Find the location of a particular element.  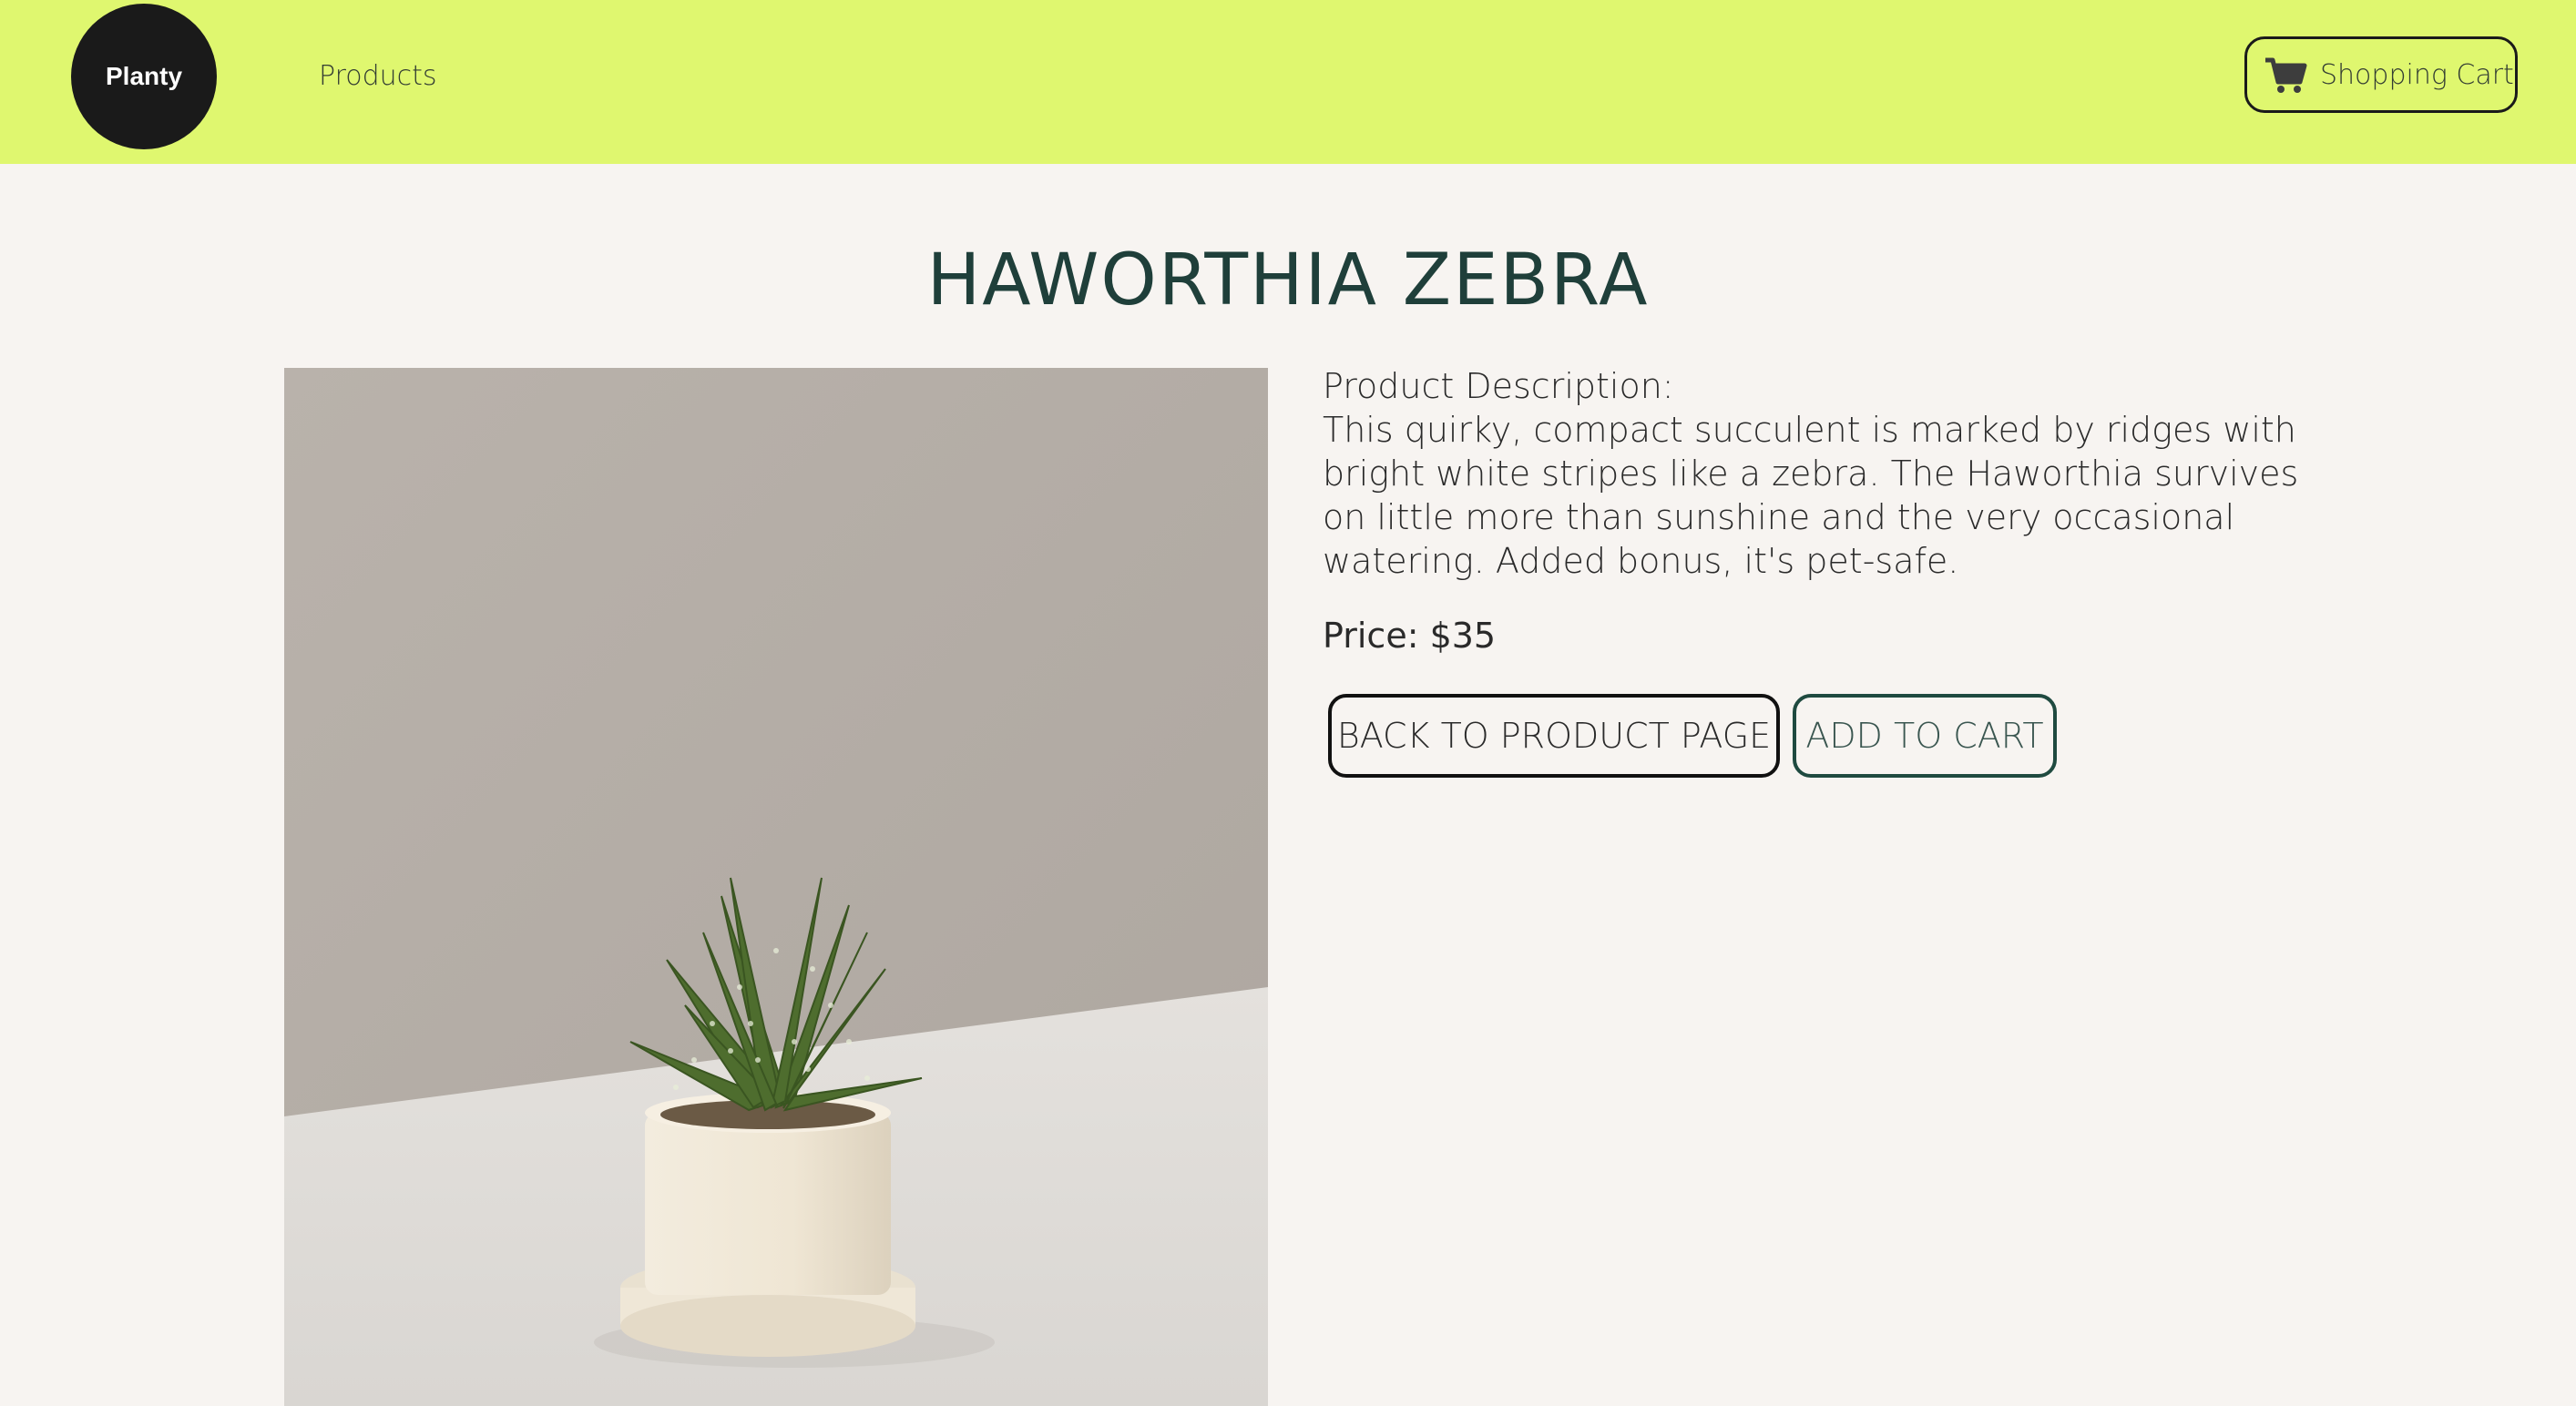

product-title: HAWORTHIA ZEBRA is located at coordinates (1288, 280).